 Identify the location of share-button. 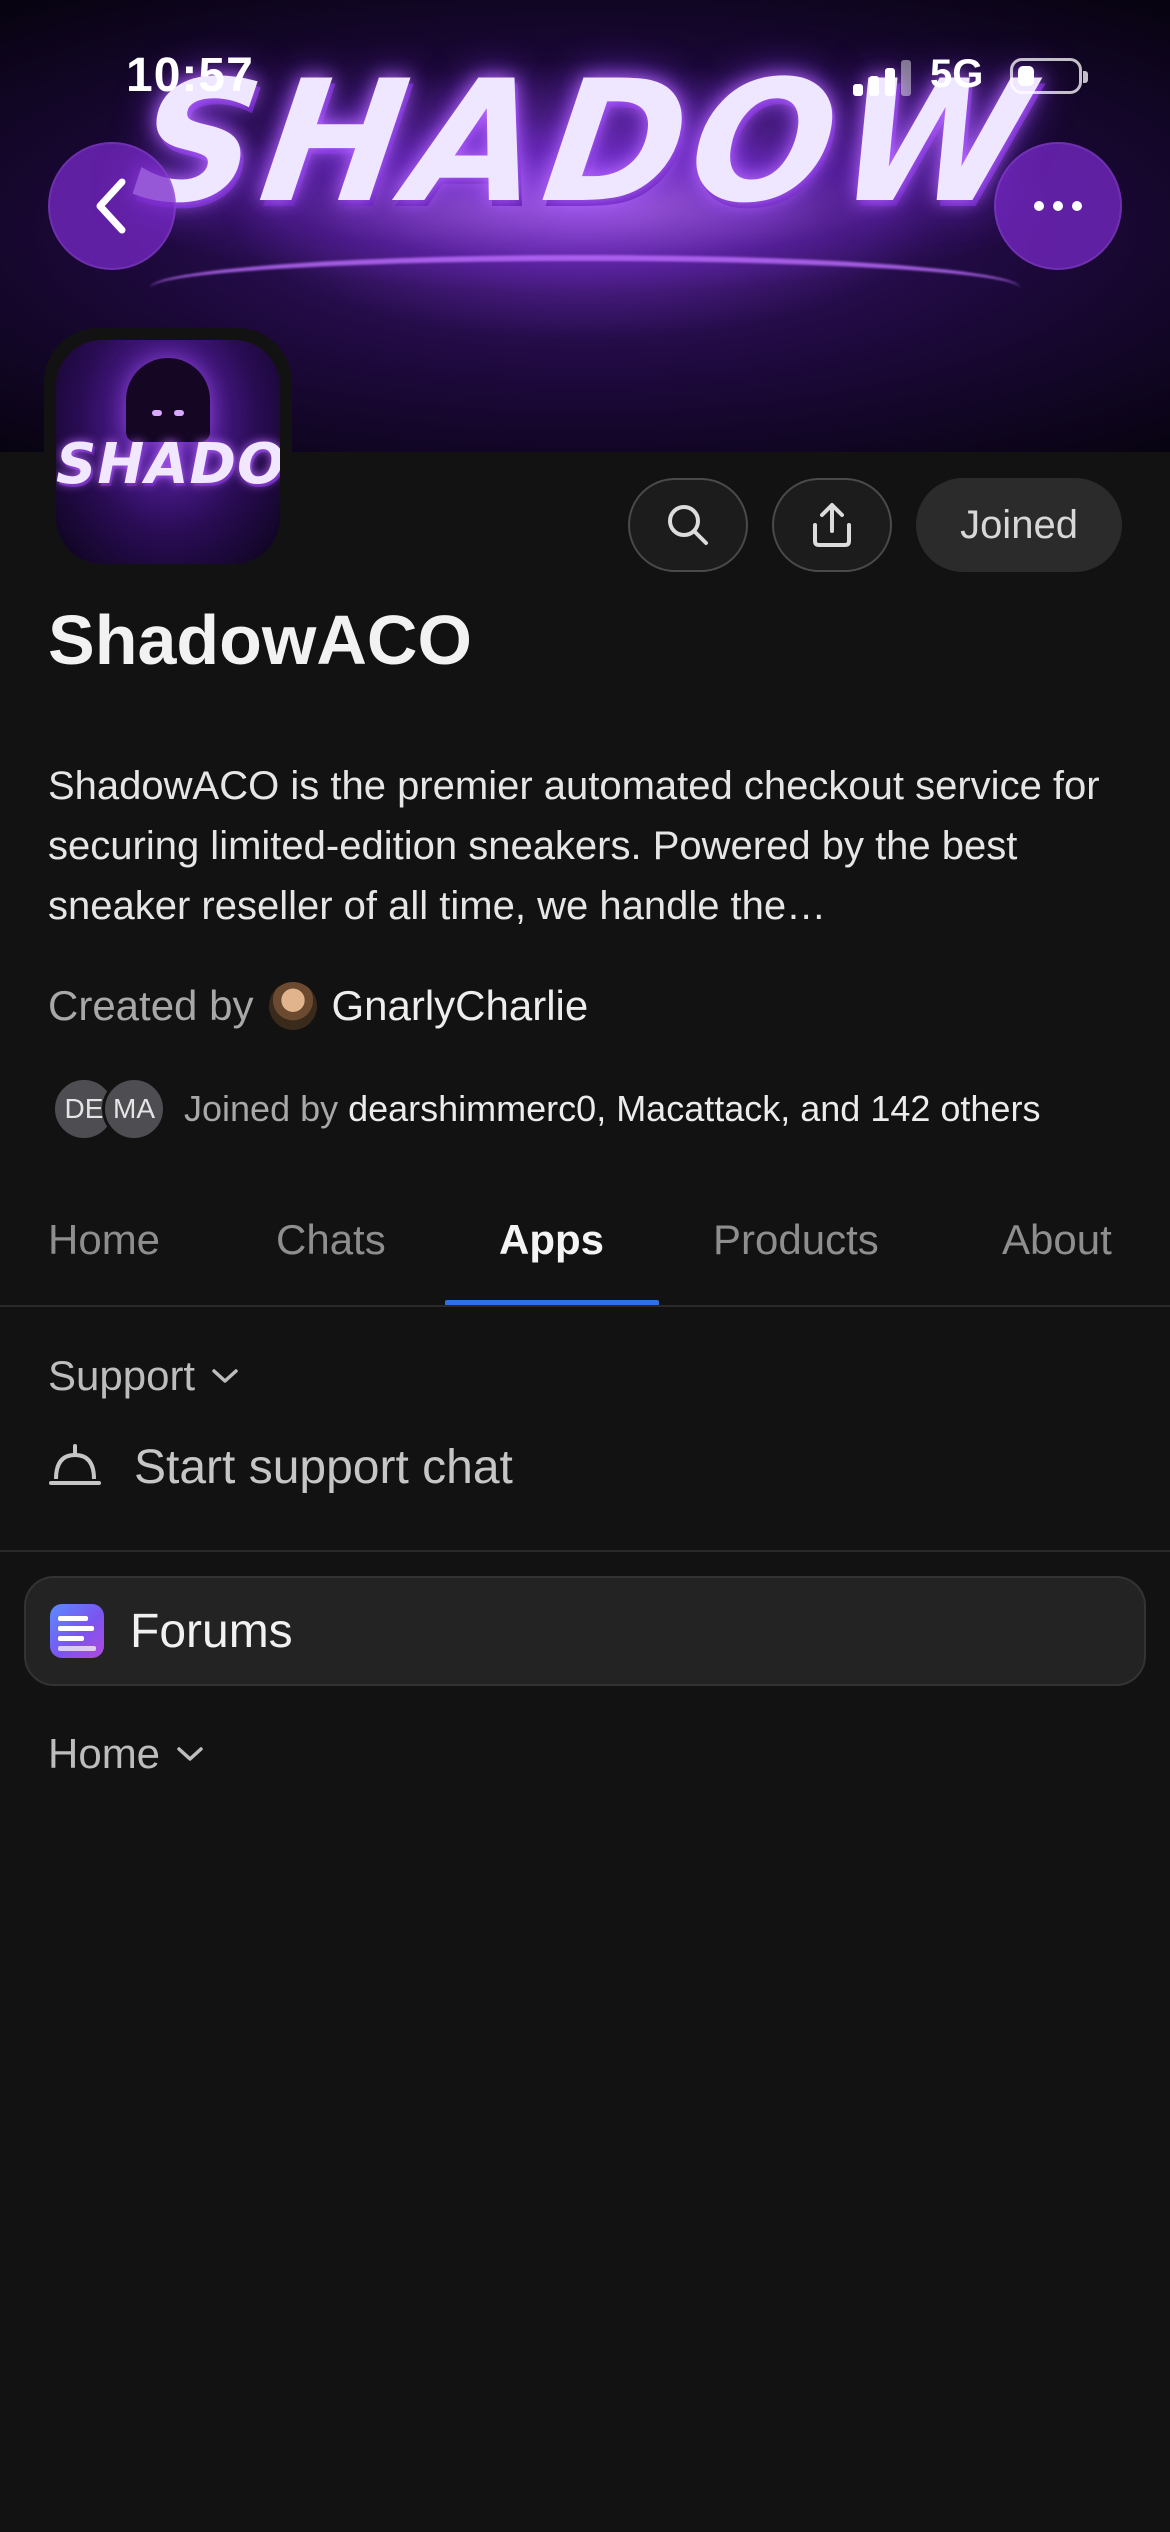
(832, 525).